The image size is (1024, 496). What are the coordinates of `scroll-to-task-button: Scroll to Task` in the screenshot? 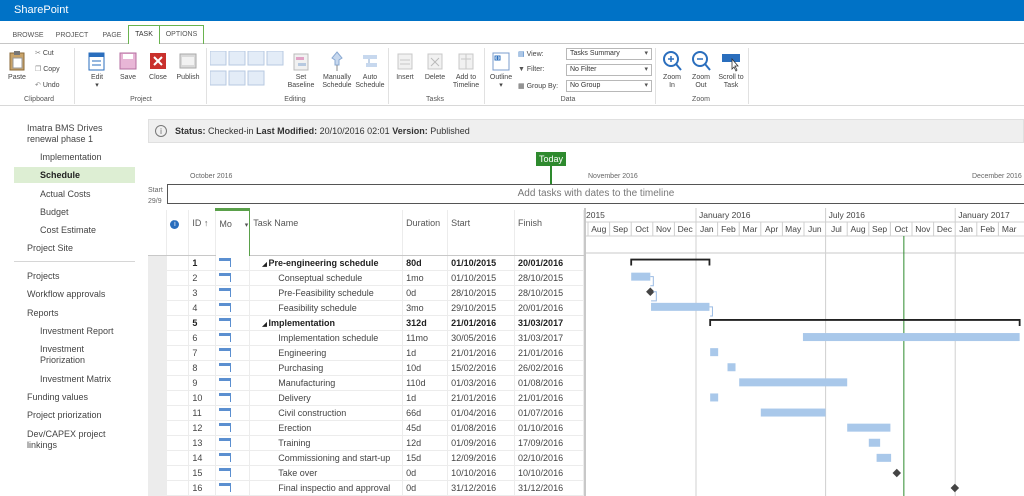 It's located at (731, 70).